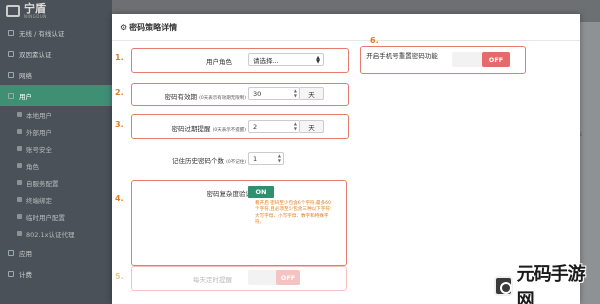  What do you see at coordinates (39, 115) in the screenshot?
I see `sidebar-item-label: 本地用户` at bounding box center [39, 115].